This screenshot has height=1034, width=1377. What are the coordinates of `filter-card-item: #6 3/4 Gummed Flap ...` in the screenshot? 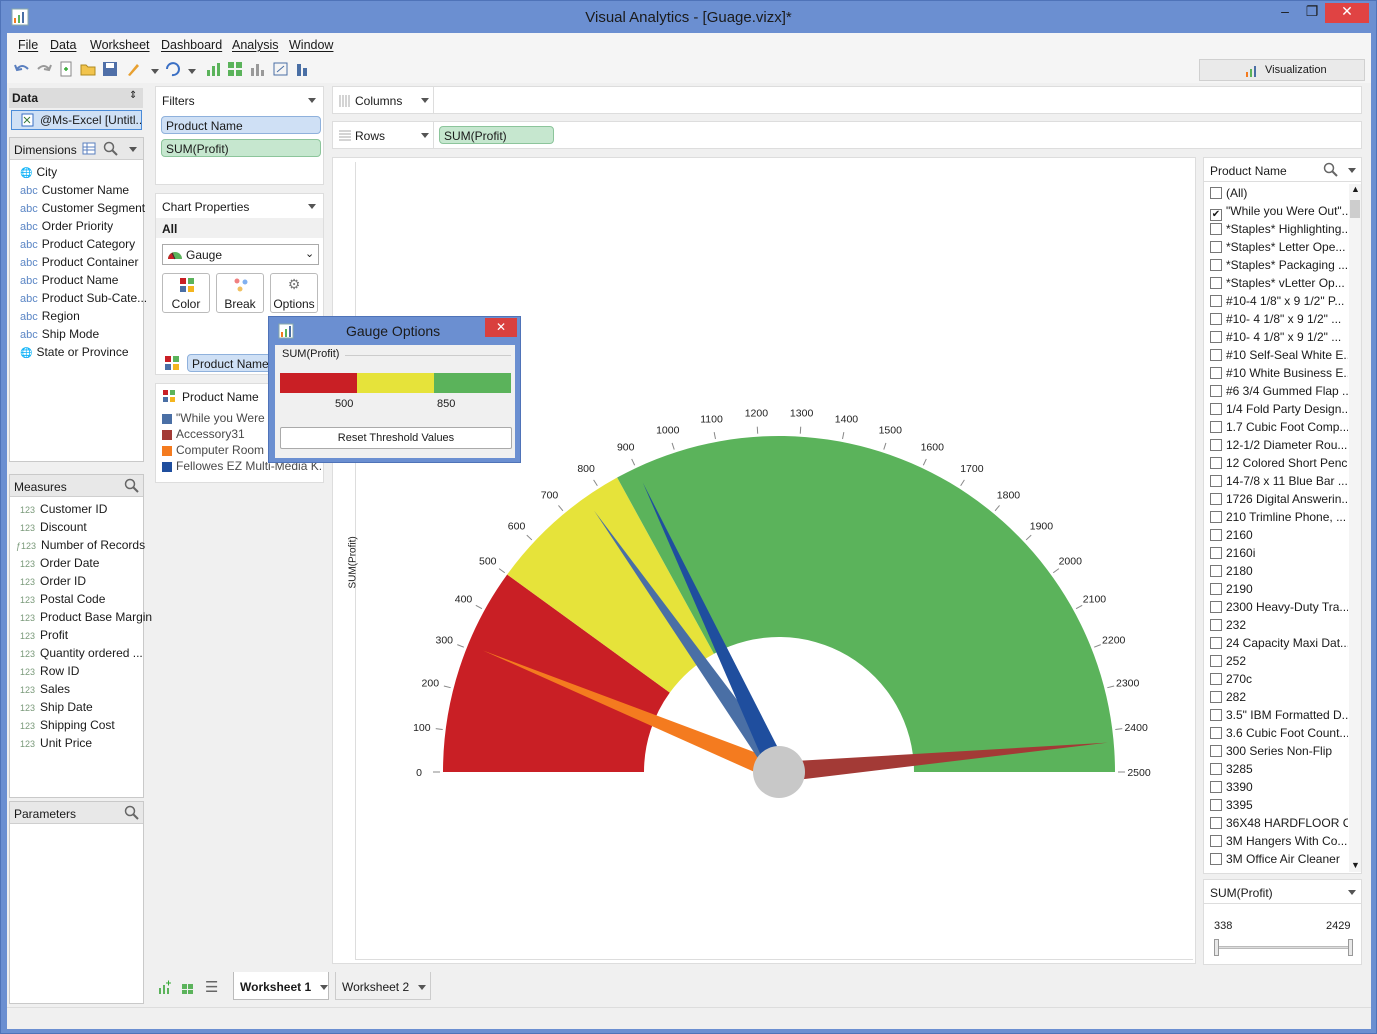 It's located at (1279, 393).